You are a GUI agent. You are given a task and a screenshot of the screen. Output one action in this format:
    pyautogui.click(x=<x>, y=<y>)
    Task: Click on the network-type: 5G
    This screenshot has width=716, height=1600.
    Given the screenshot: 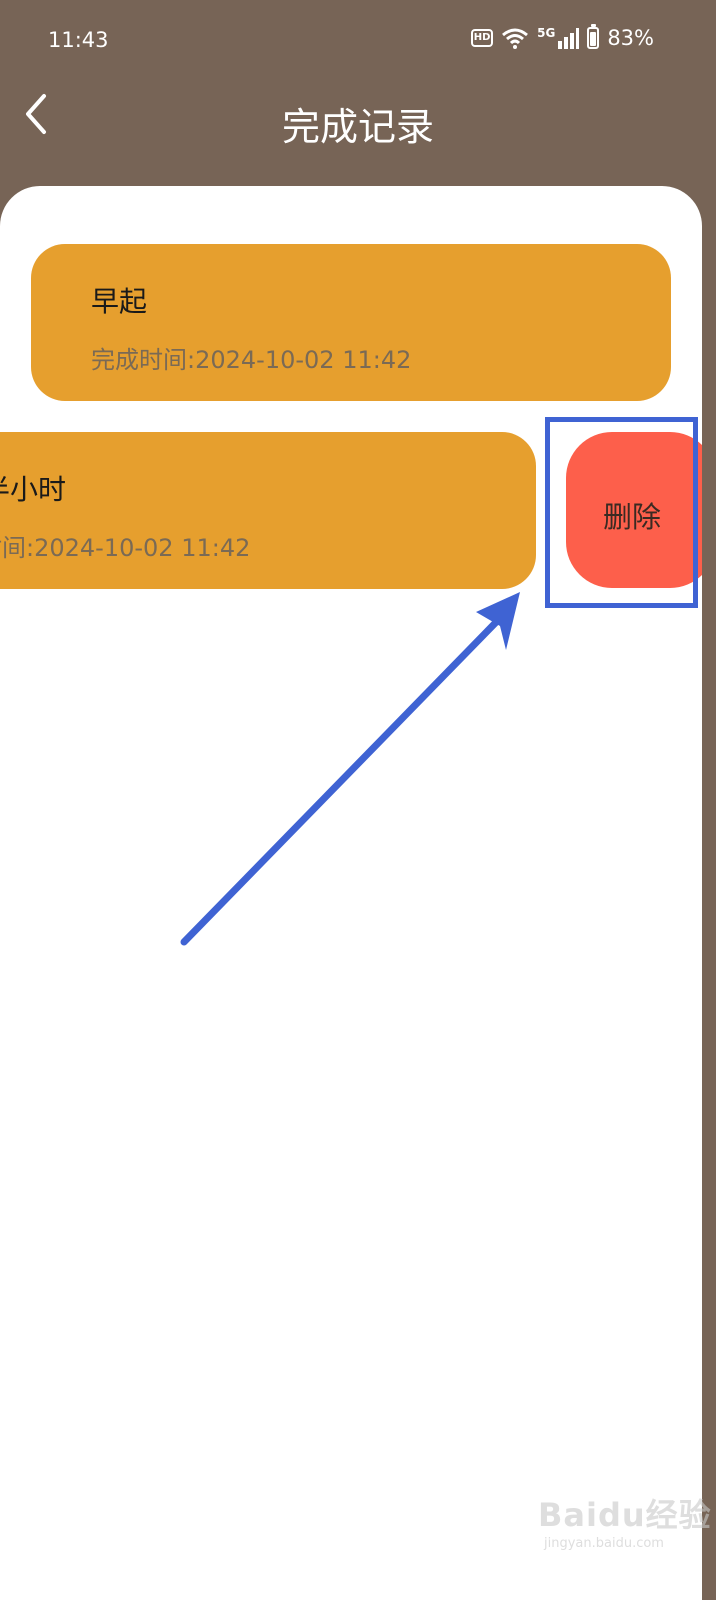 What is the action you would take?
    pyautogui.click(x=546, y=33)
    